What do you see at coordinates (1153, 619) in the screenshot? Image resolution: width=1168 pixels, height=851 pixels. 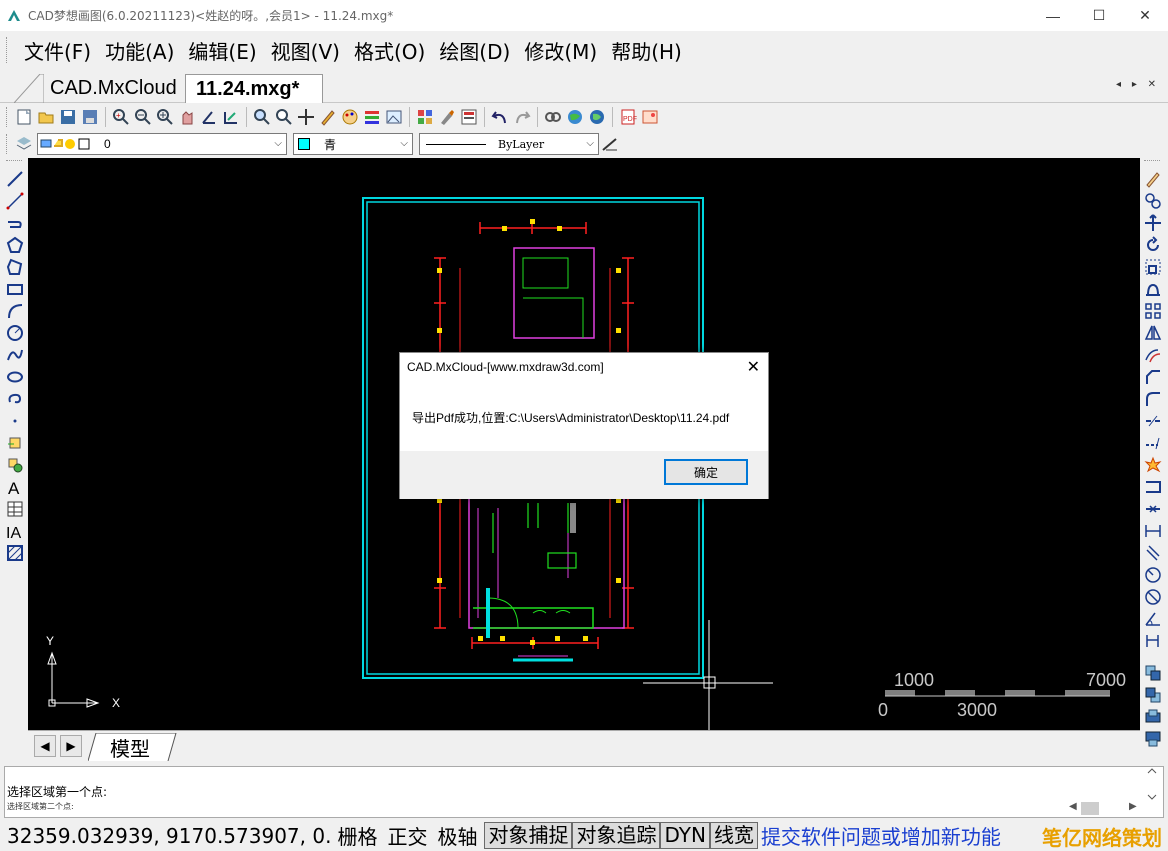 I see `angular-dimension-icon` at bounding box center [1153, 619].